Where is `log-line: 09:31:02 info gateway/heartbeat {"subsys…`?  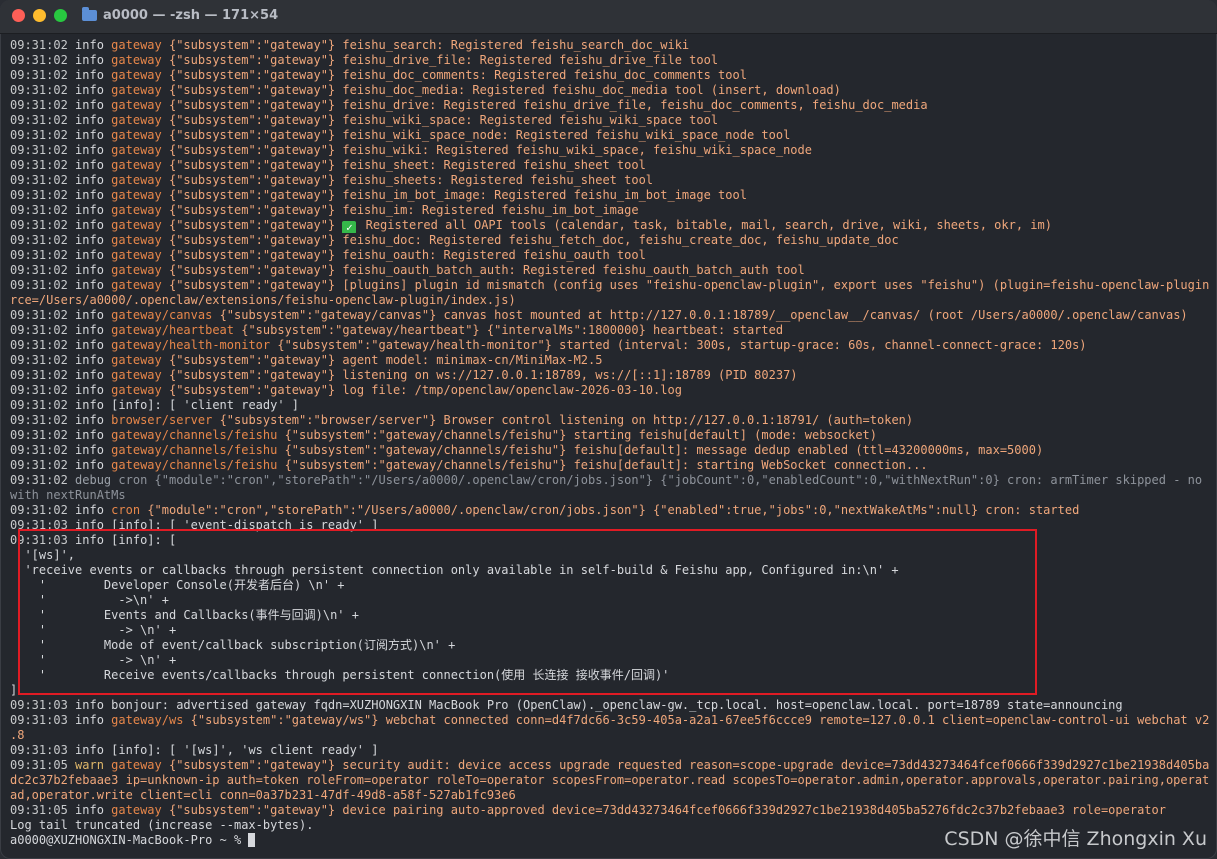 log-line: 09:31:02 info gateway/heartbeat {"subsys… is located at coordinates (610, 330).